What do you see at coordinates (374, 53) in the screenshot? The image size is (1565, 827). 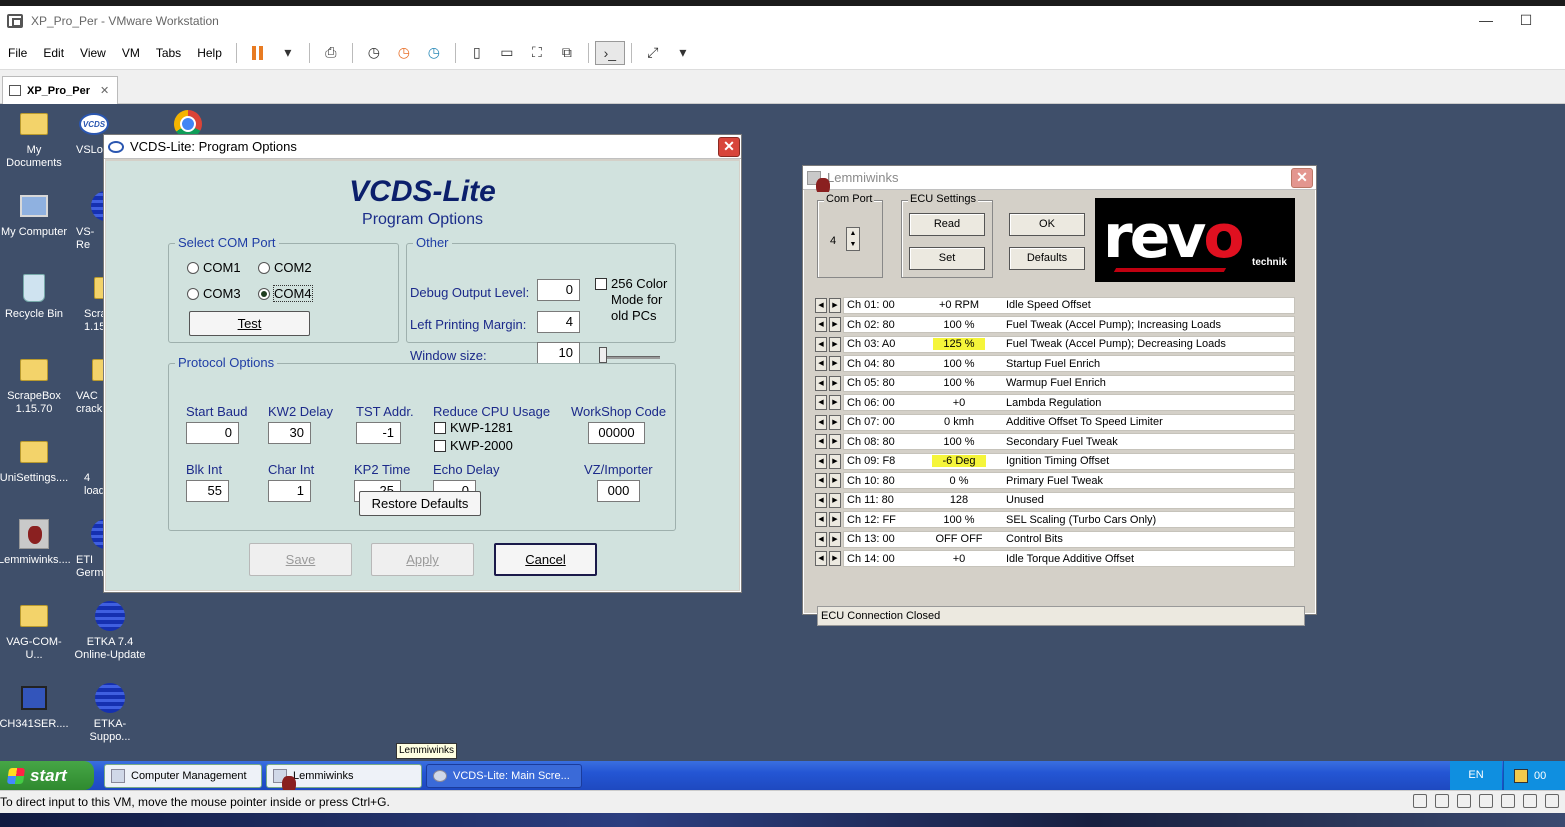 I see `snapshot-take-icon: ◷` at bounding box center [374, 53].